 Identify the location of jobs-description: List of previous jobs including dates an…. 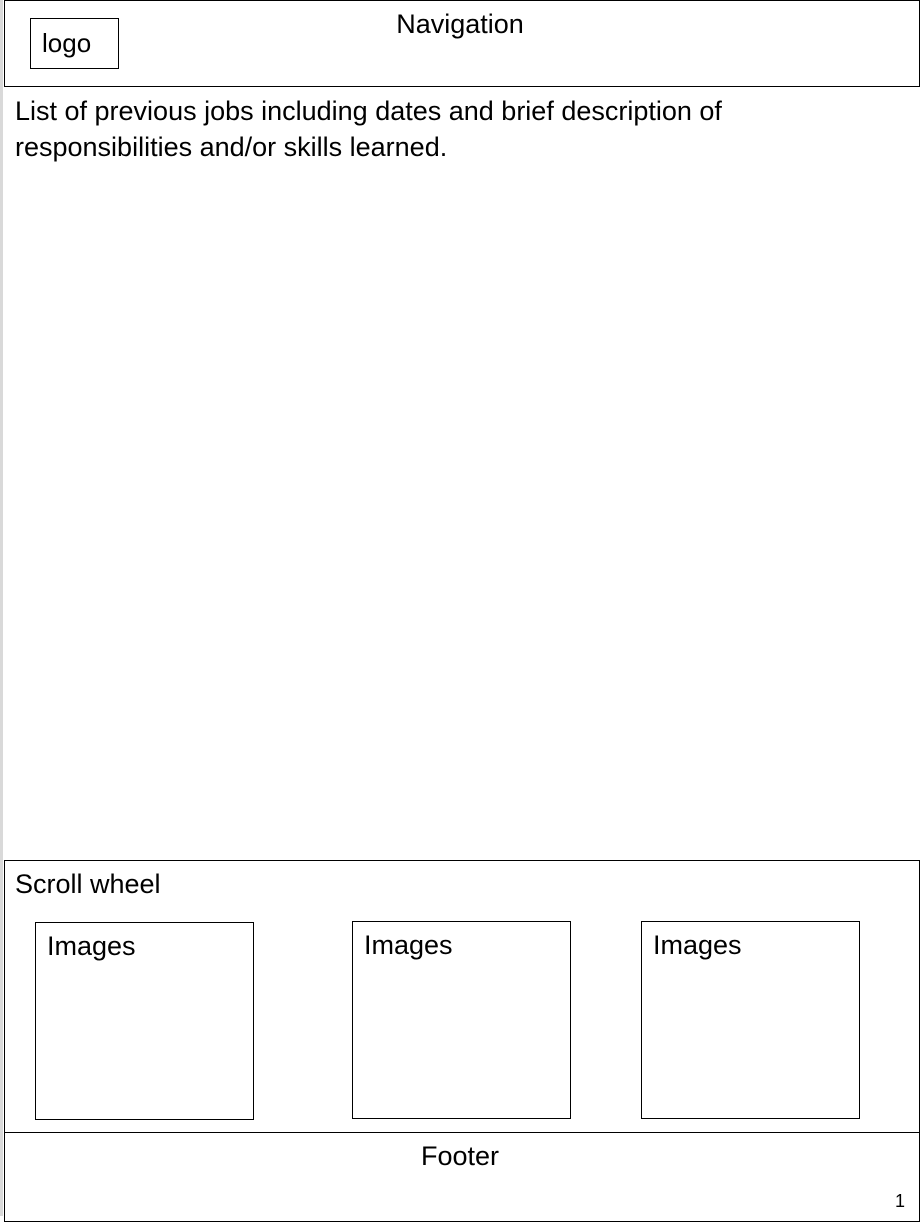
(368, 129).